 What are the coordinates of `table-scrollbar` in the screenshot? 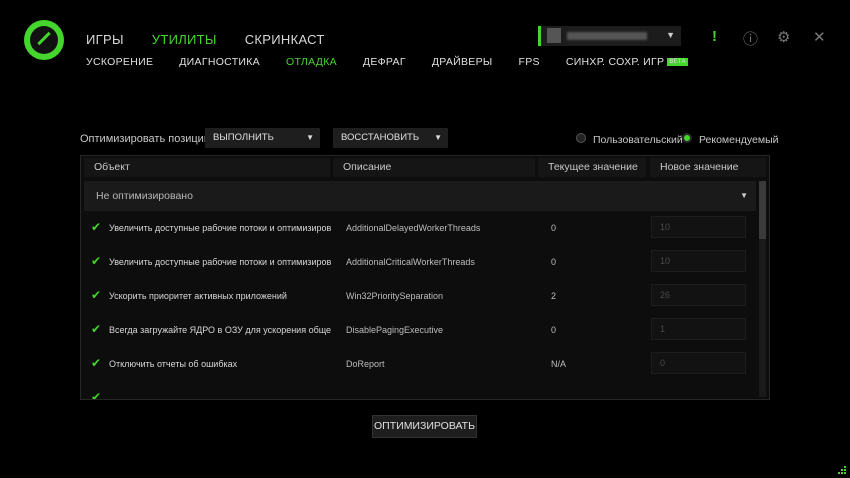 It's located at (762, 289).